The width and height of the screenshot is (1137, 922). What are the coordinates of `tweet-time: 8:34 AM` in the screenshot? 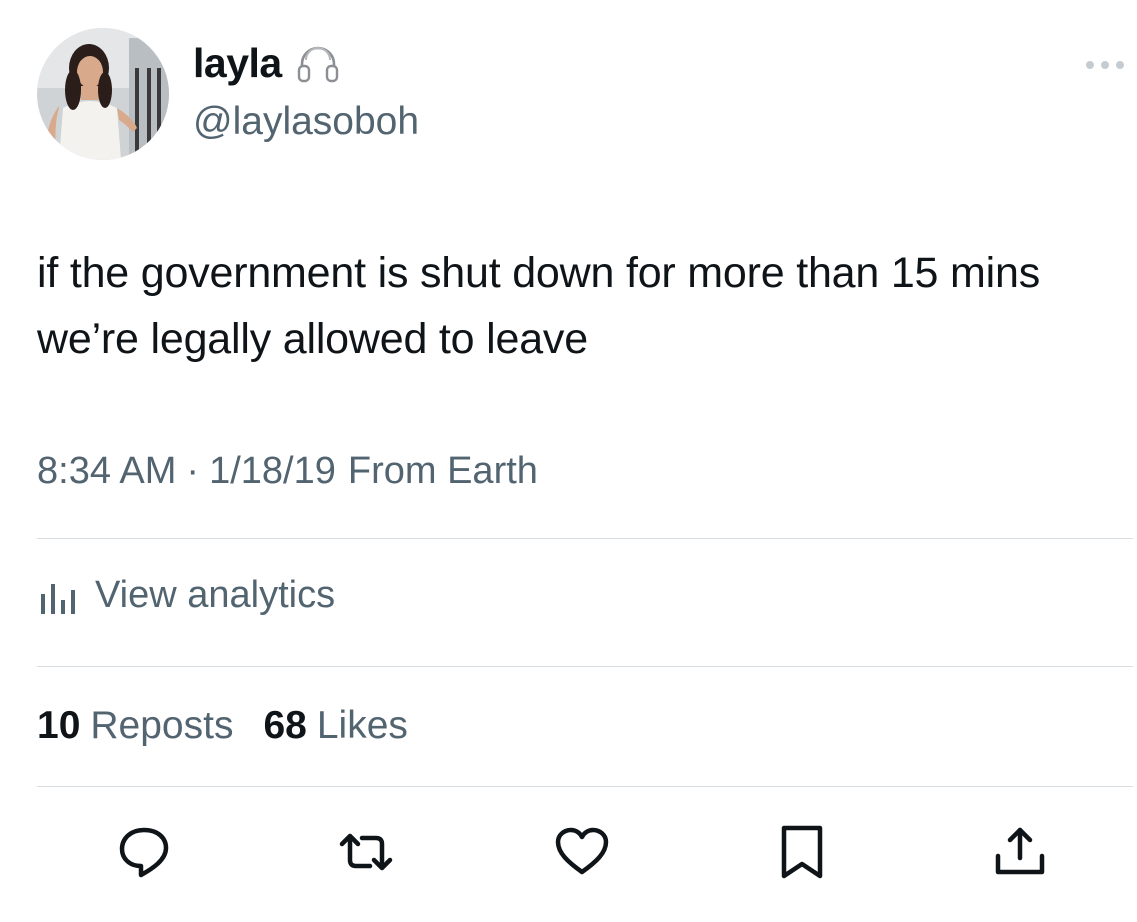 It's located at (106, 471).